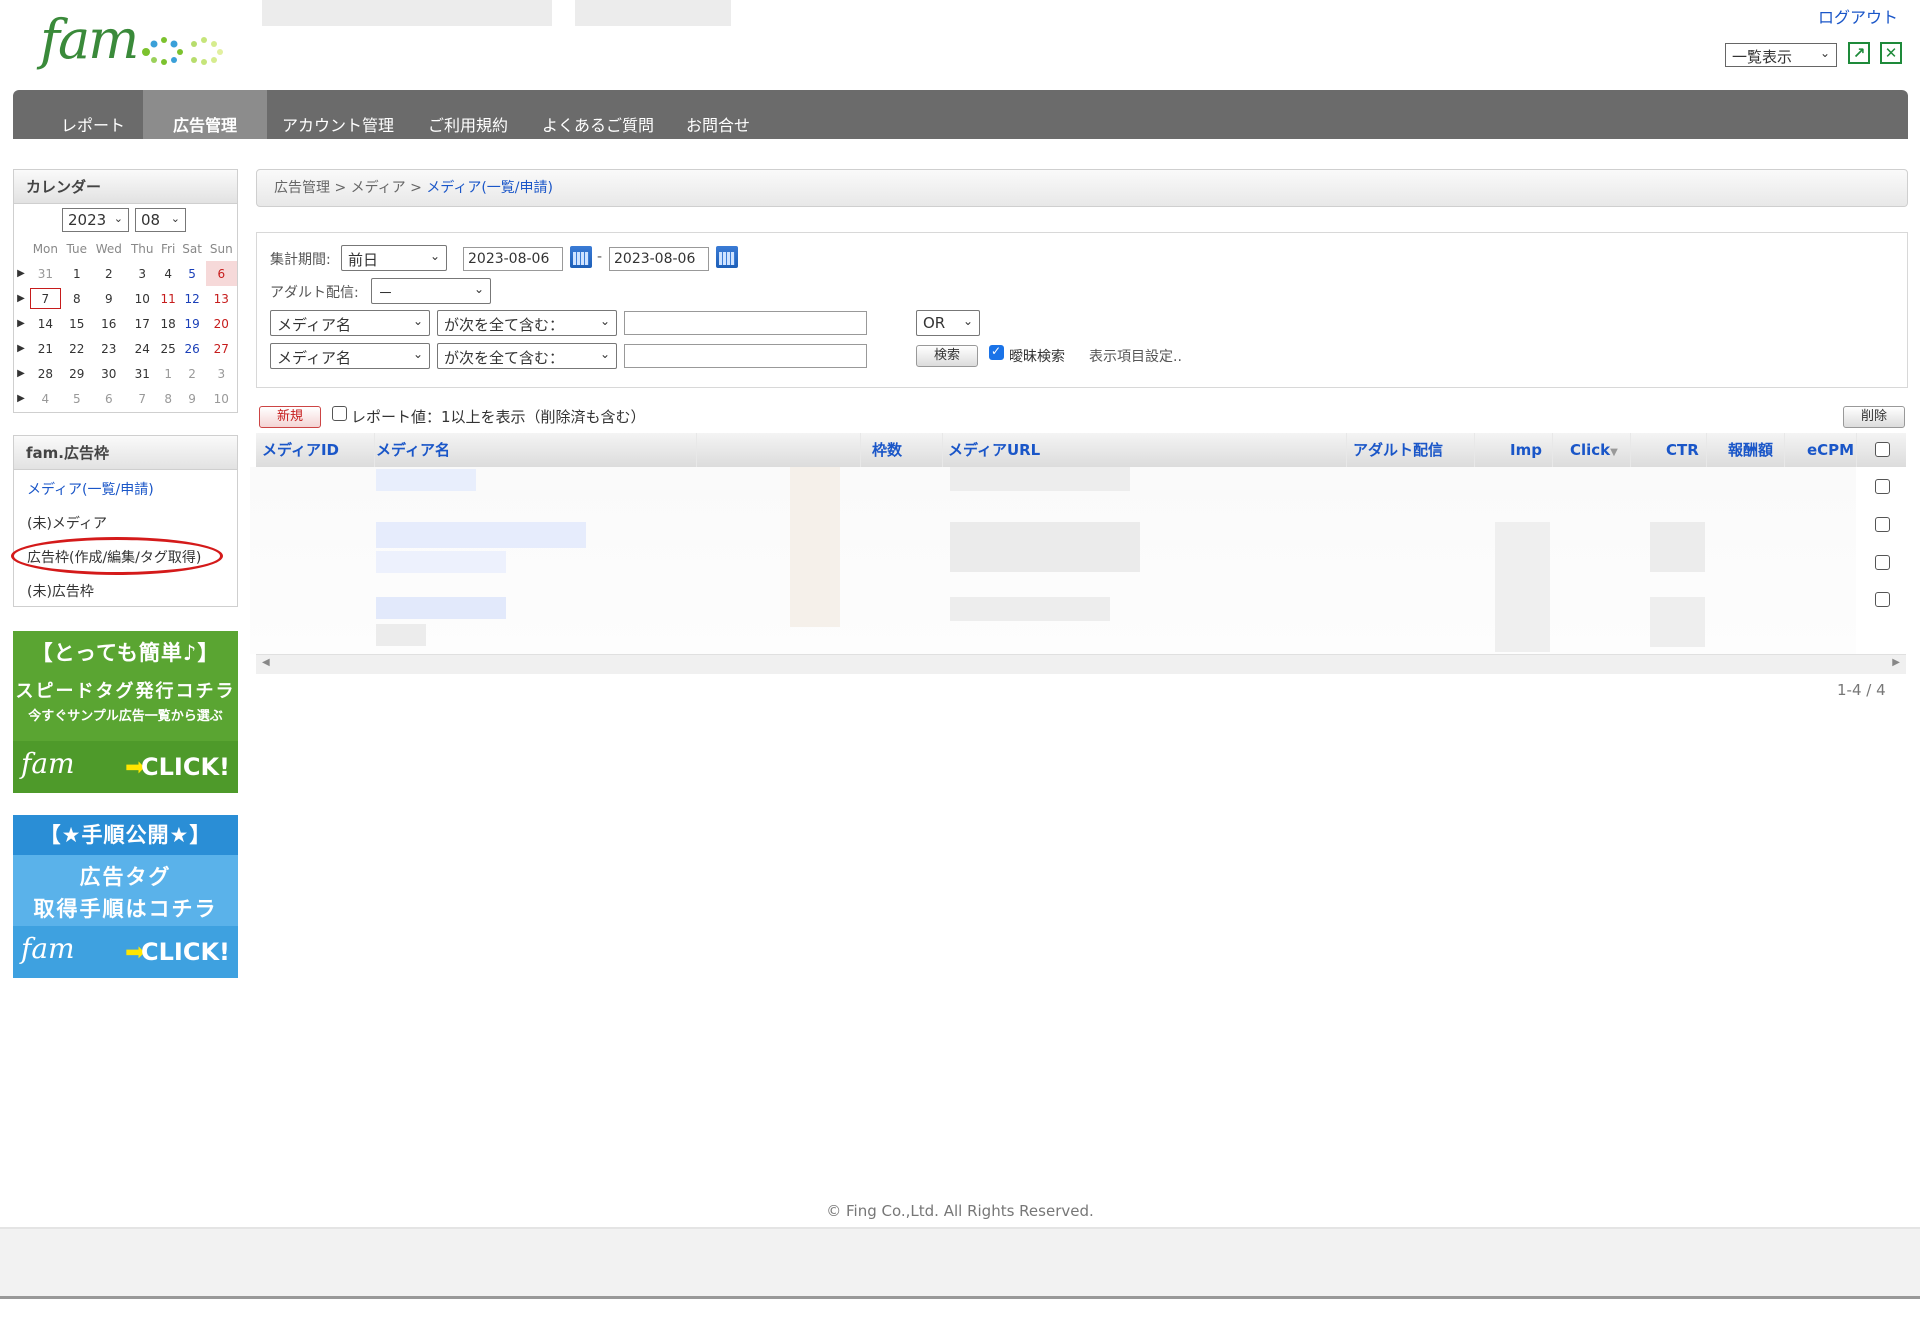  I want to click on calendar-day-today: 7, so click(45, 298).